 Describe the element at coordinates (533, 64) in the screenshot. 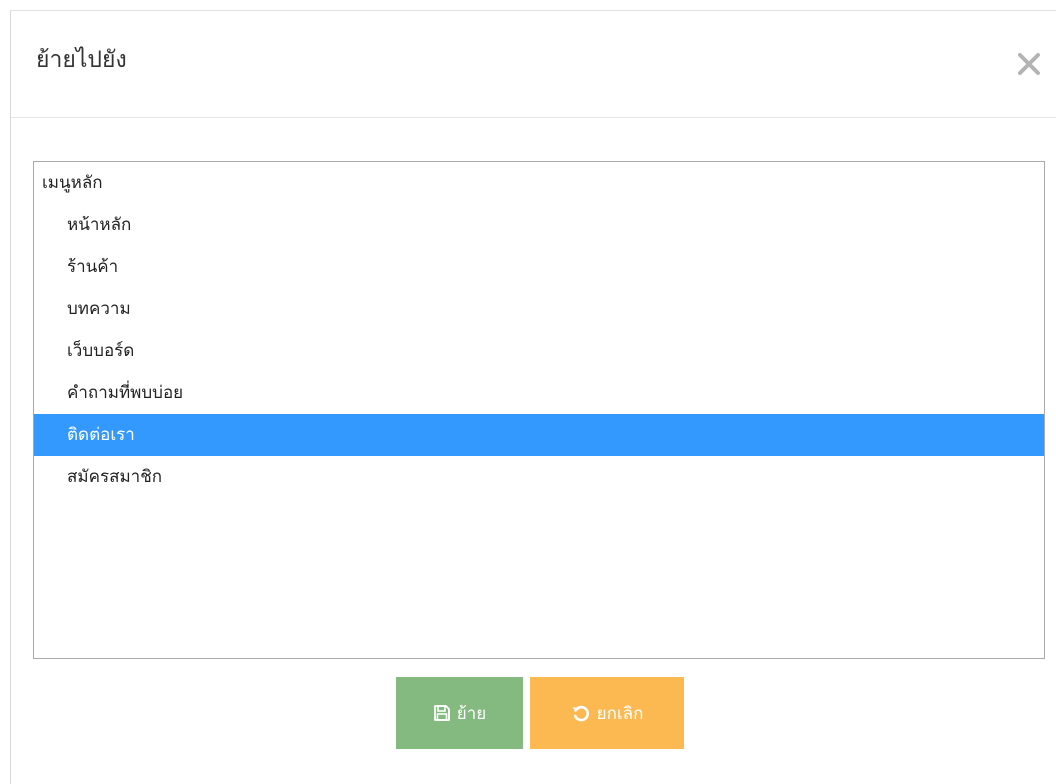

I see `dialog-header: ย้ายไปยัง` at that location.